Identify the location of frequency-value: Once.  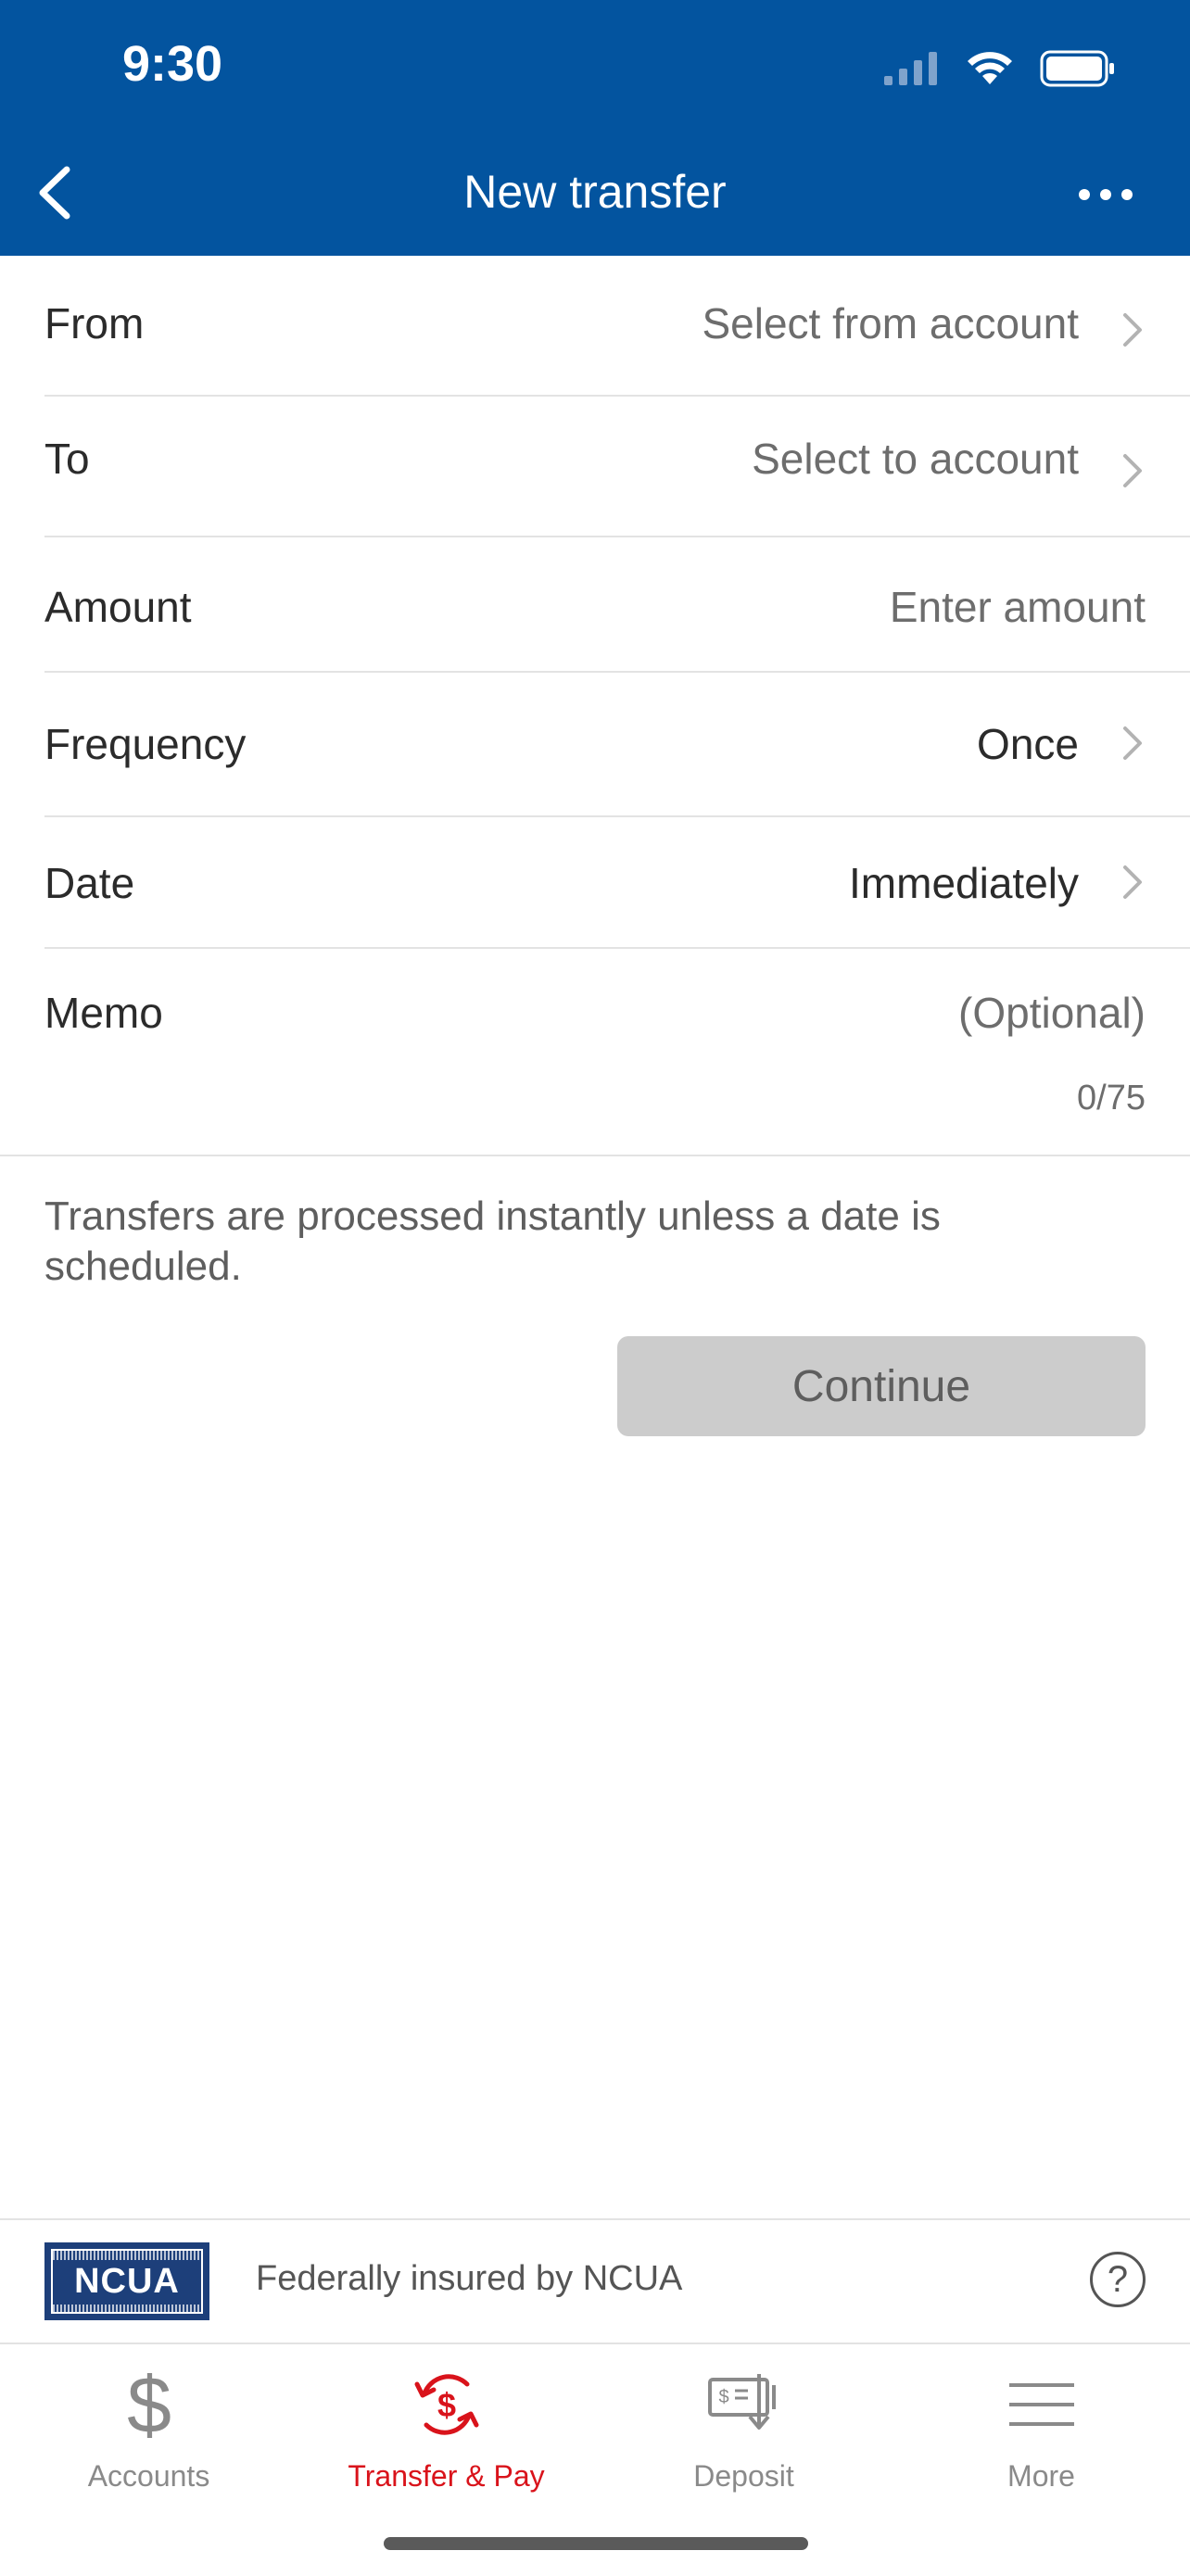
(1028, 744).